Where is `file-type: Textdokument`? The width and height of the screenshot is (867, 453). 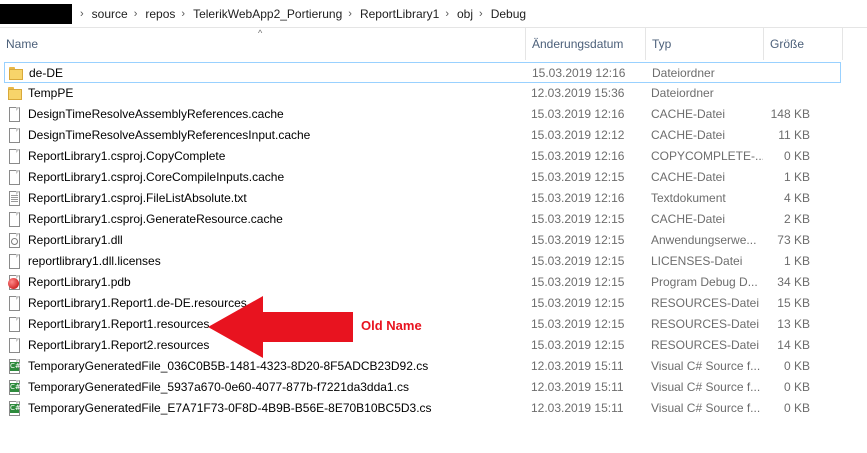 file-type: Textdokument is located at coordinates (688, 198).